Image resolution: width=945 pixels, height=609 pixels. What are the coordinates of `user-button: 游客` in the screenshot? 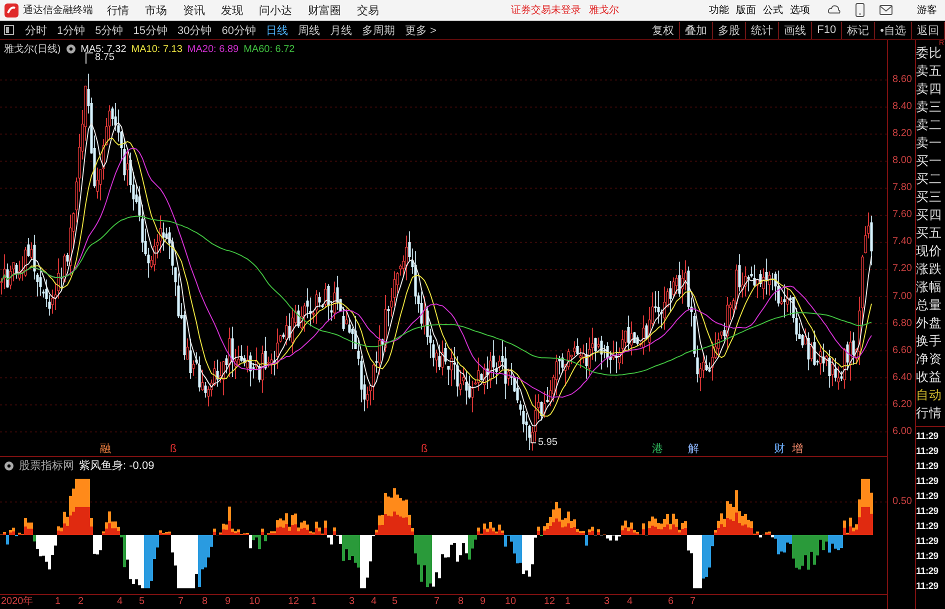 It's located at (927, 10).